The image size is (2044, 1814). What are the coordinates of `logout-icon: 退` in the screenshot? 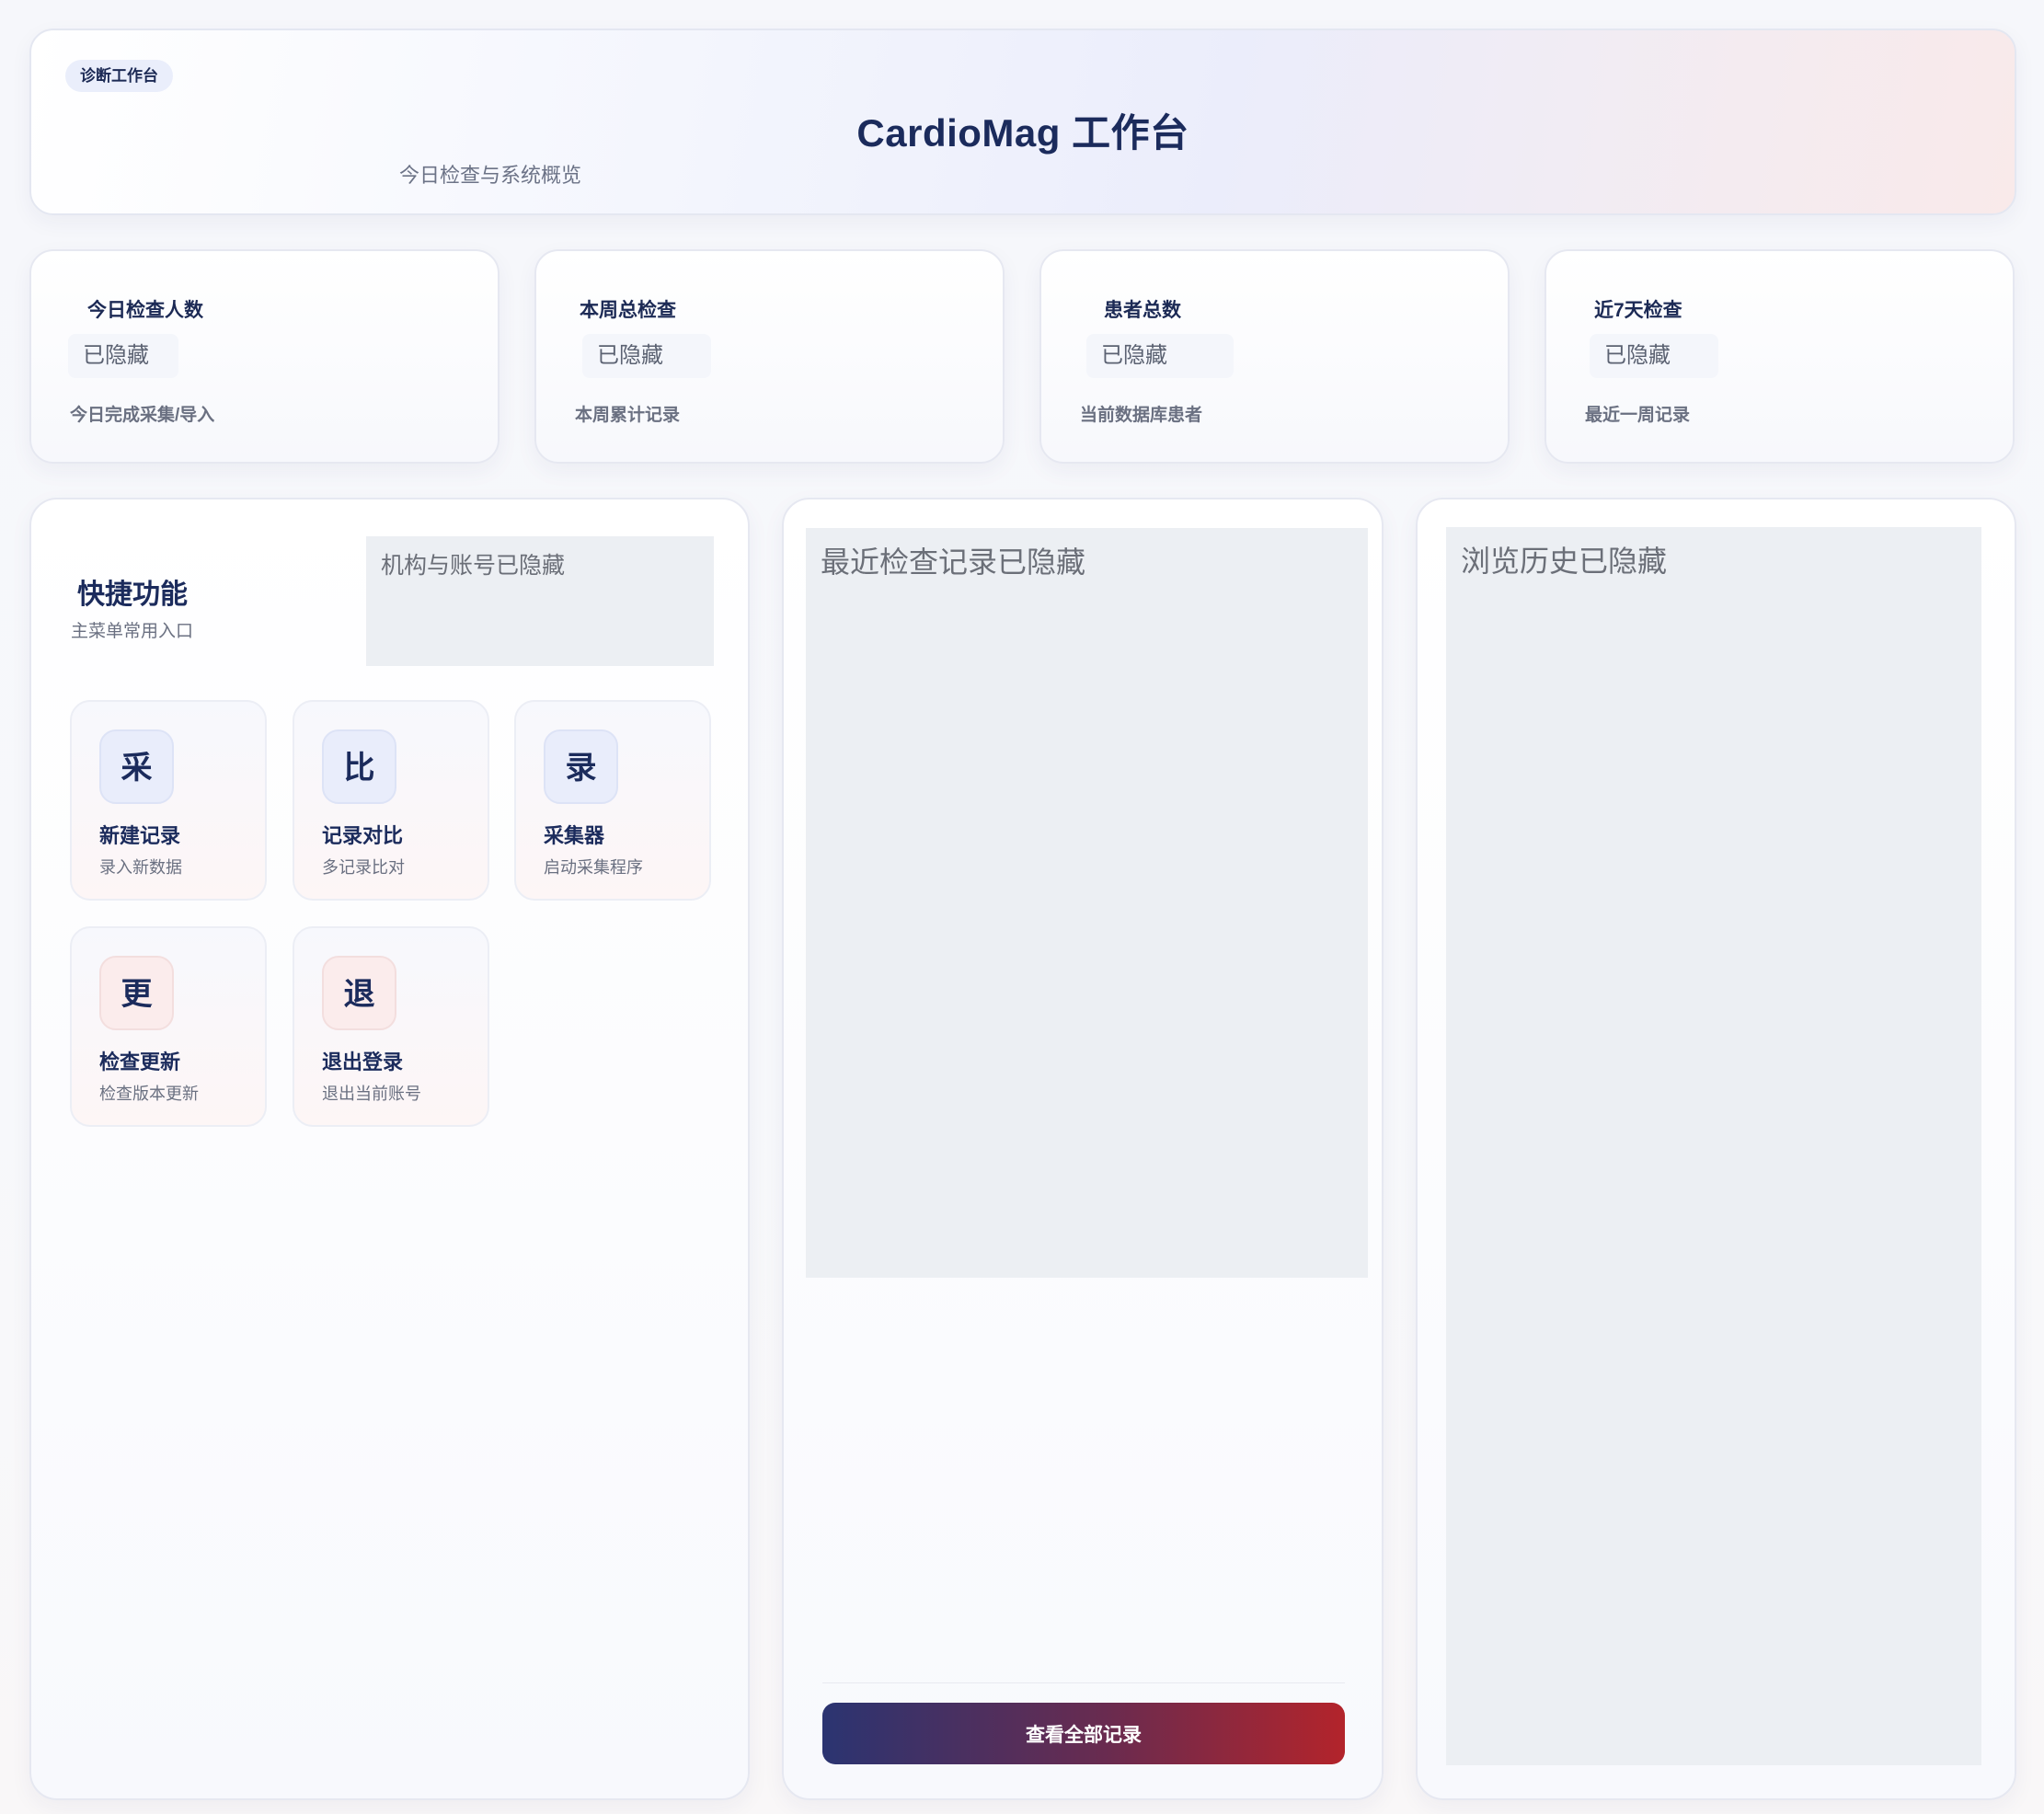 It's located at (359, 993).